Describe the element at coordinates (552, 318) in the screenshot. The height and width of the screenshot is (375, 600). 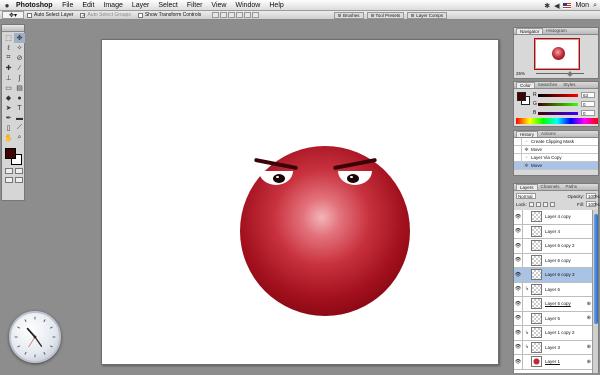
I see `layer-name: Layer 5` at that location.